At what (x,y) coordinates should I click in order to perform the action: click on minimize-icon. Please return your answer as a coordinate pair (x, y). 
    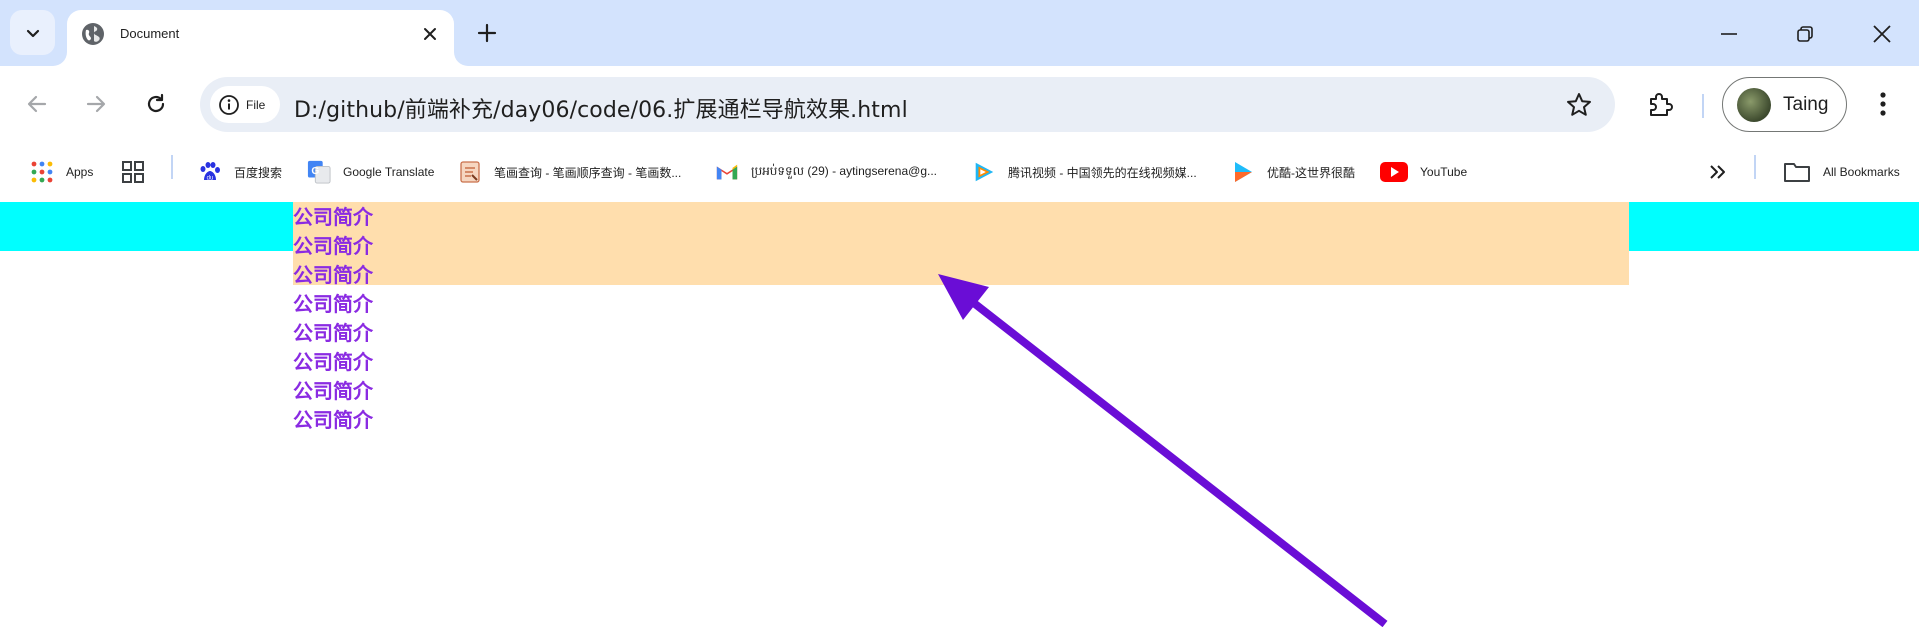
    Looking at the image, I should click on (1729, 34).